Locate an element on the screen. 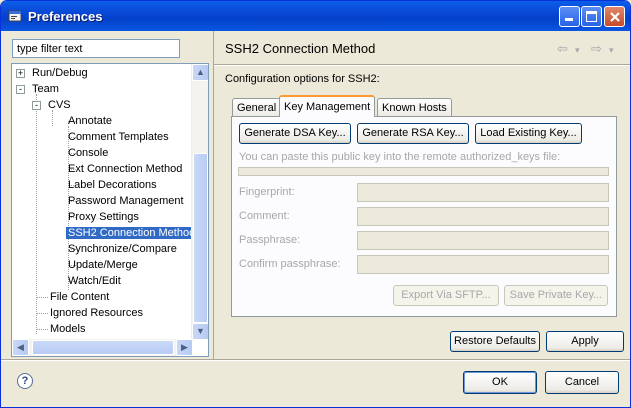 The height and width of the screenshot is (408, 631). maximize-icon is located at coordinates (591, 16).